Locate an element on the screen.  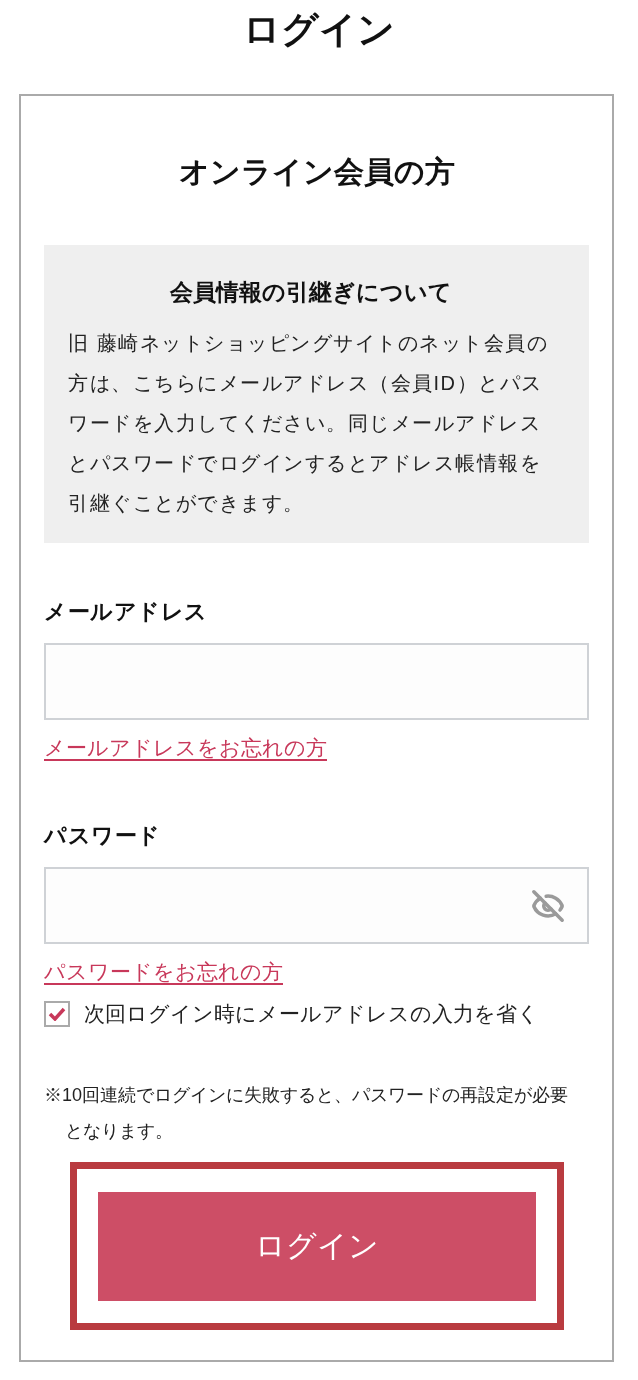
field-label: メールアドレス is located at coordinates (126, 612).